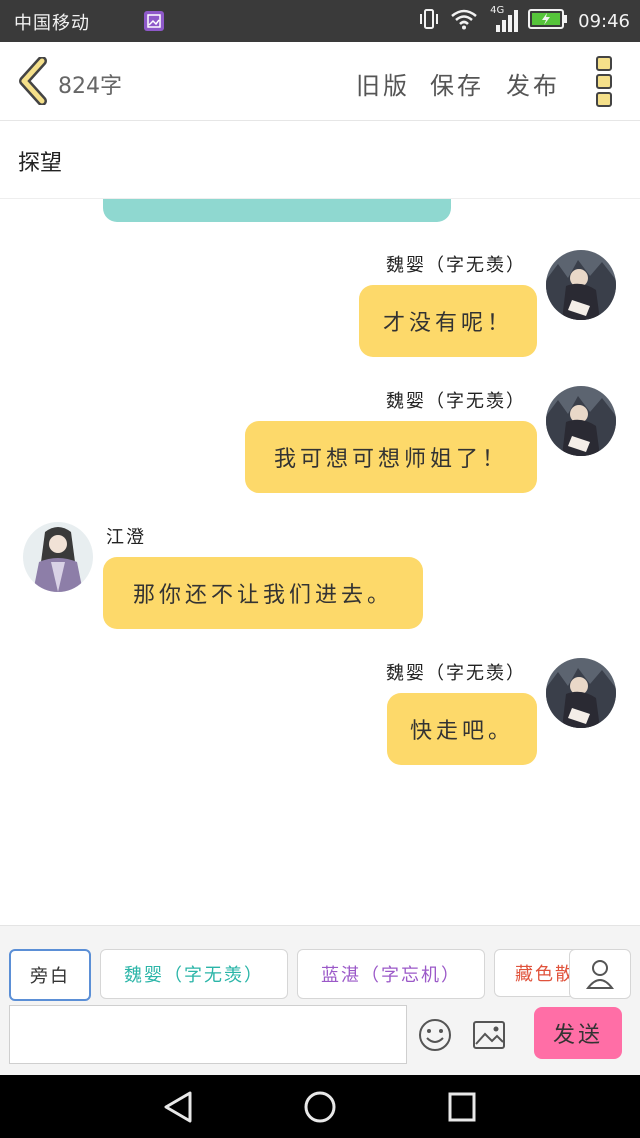  I want to click on add-character-button, so click(600, 974).